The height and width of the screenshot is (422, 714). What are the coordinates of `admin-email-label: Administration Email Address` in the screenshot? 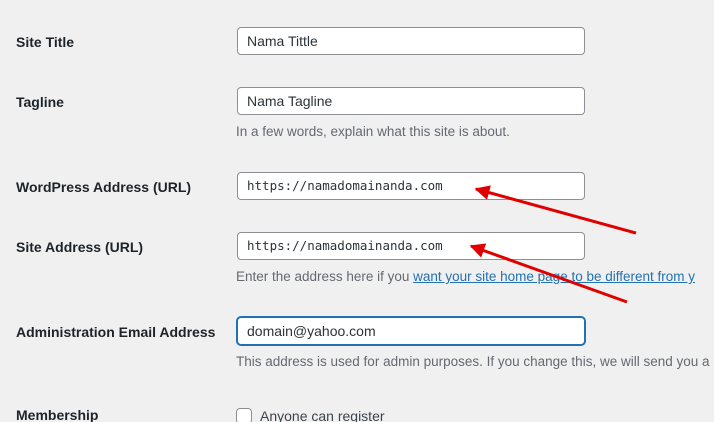 It's located at (116, 332).